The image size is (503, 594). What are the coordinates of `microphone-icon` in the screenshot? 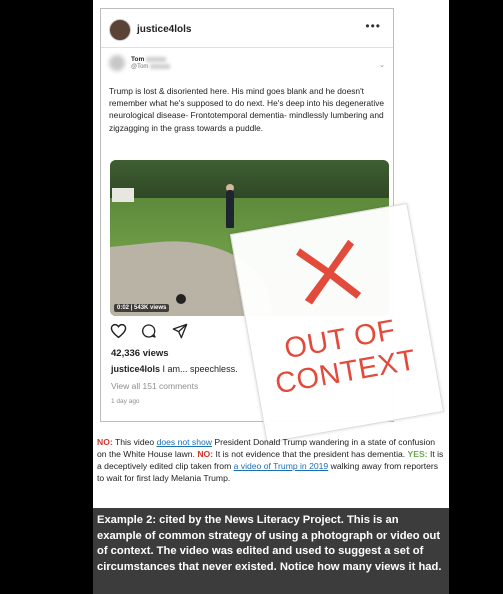 It's located at (181, 299).